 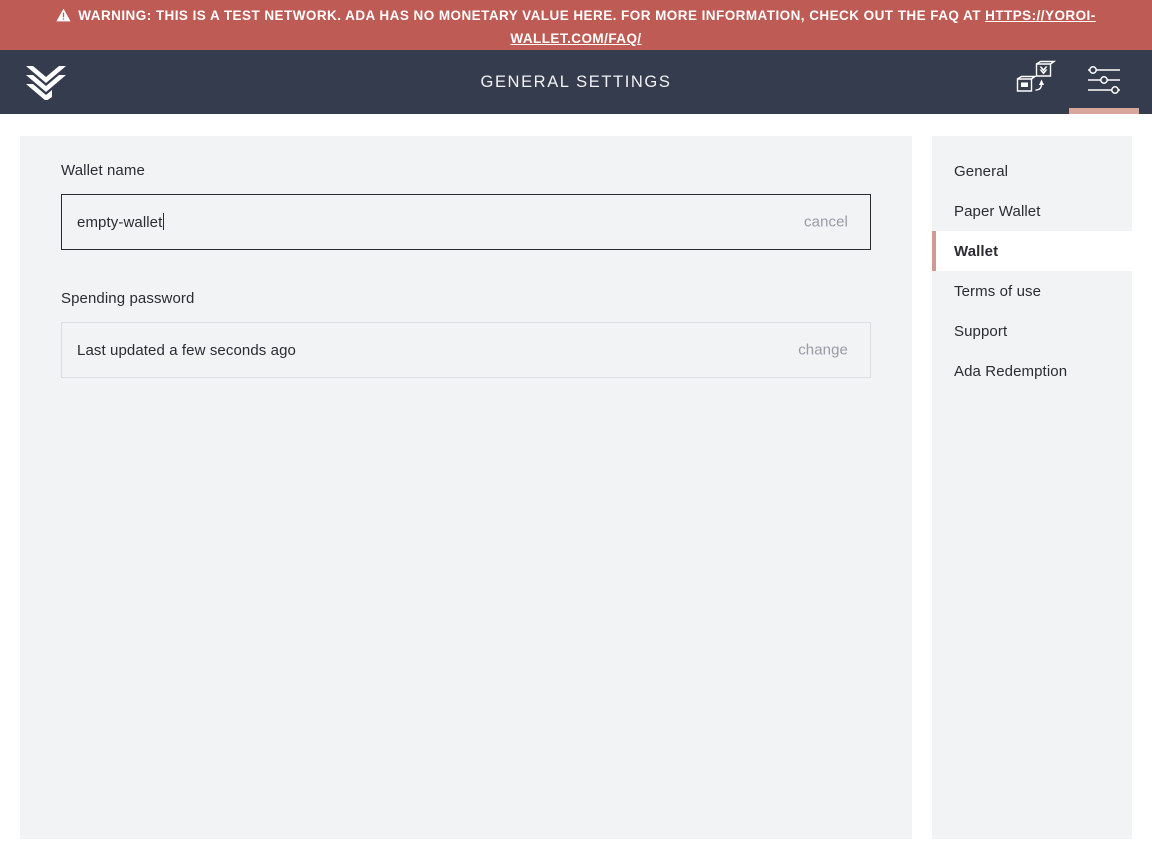 I want to click on menu-item-wallet: Wallet, so click(x=1032, y=251).